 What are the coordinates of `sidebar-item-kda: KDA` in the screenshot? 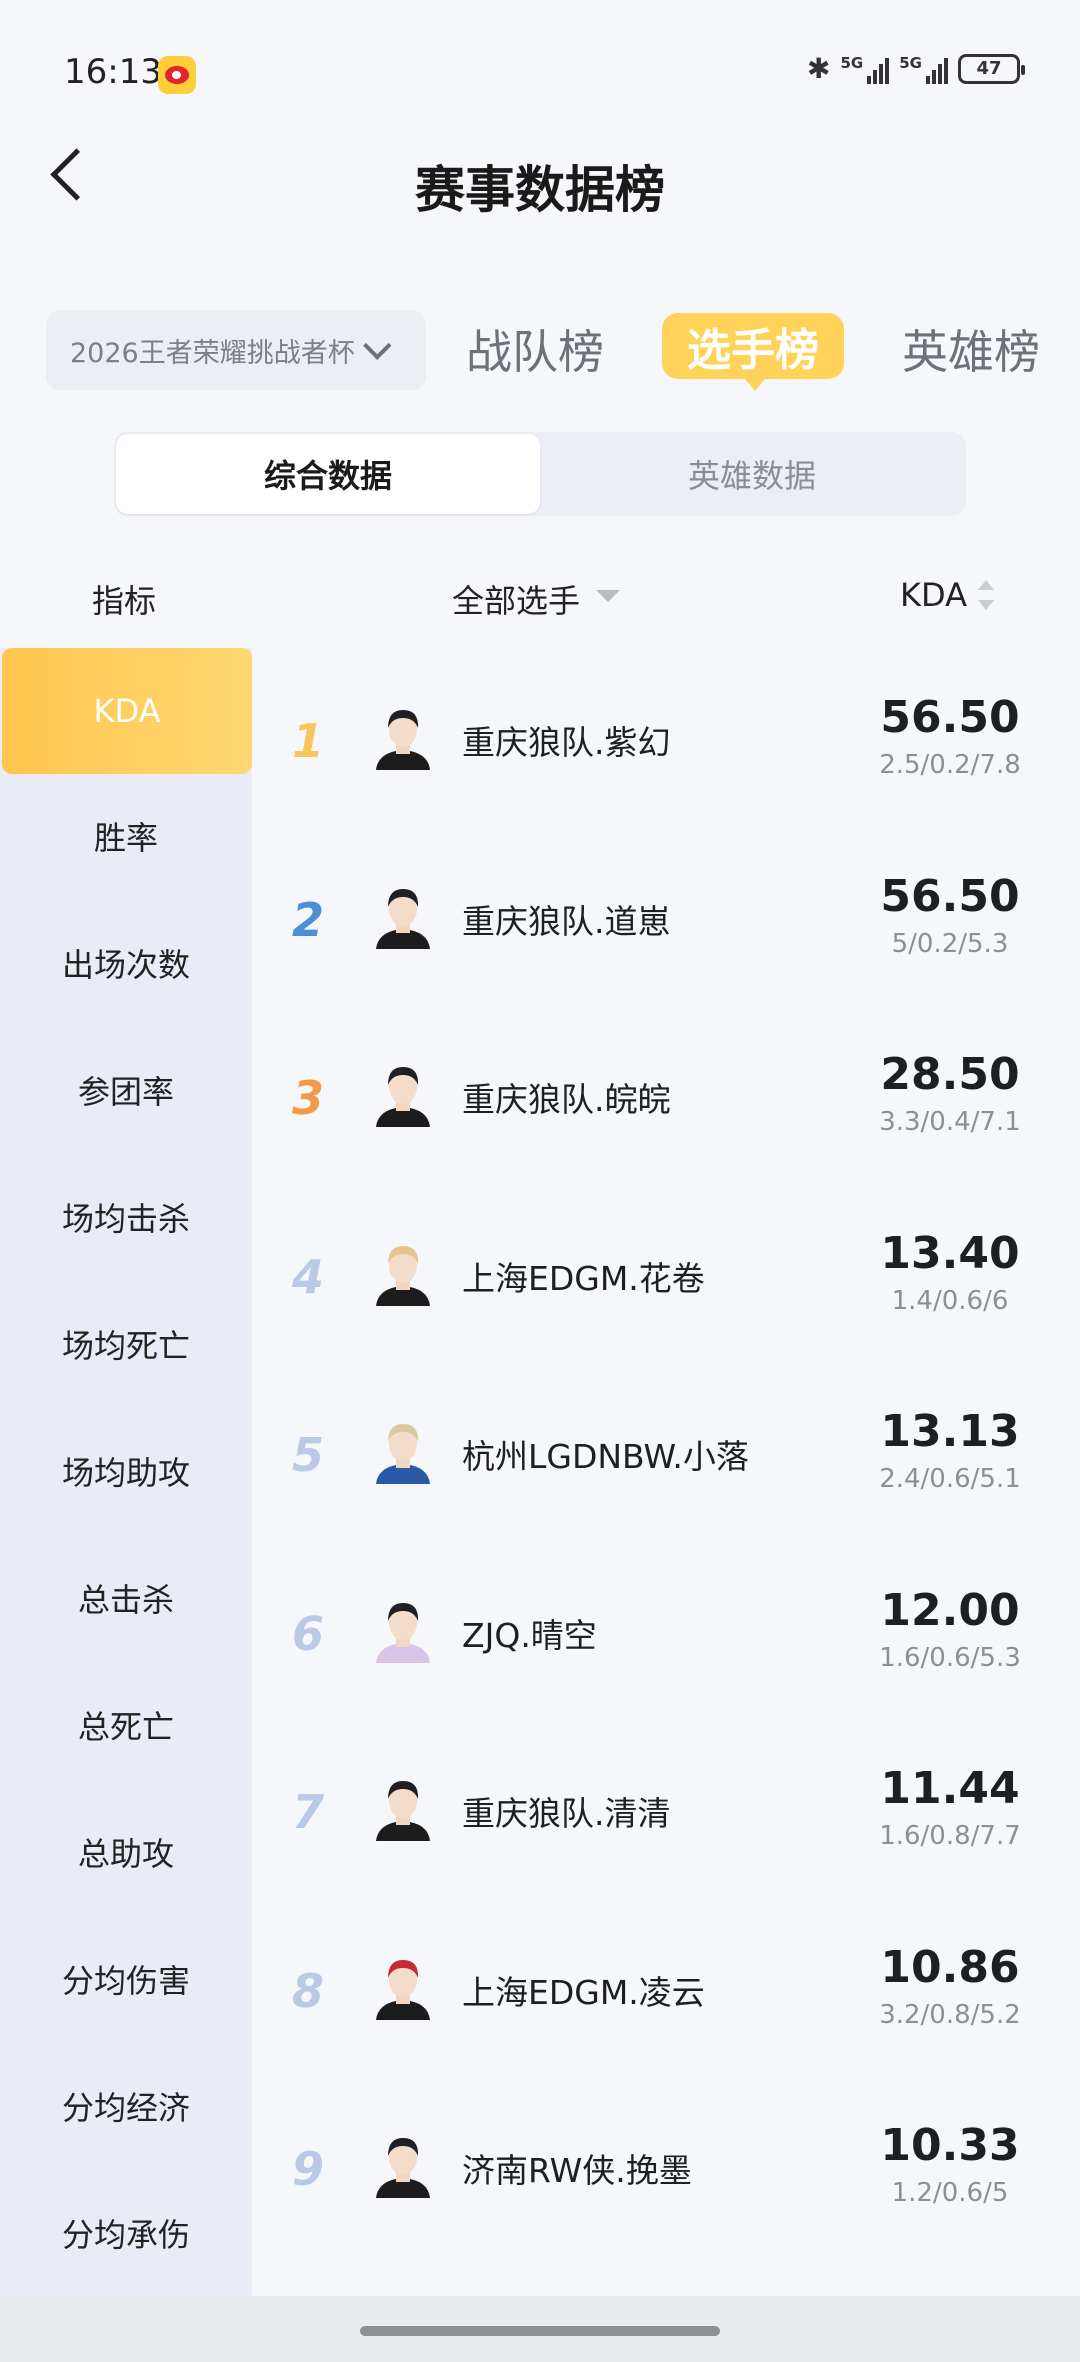 It's located at (127, 711).